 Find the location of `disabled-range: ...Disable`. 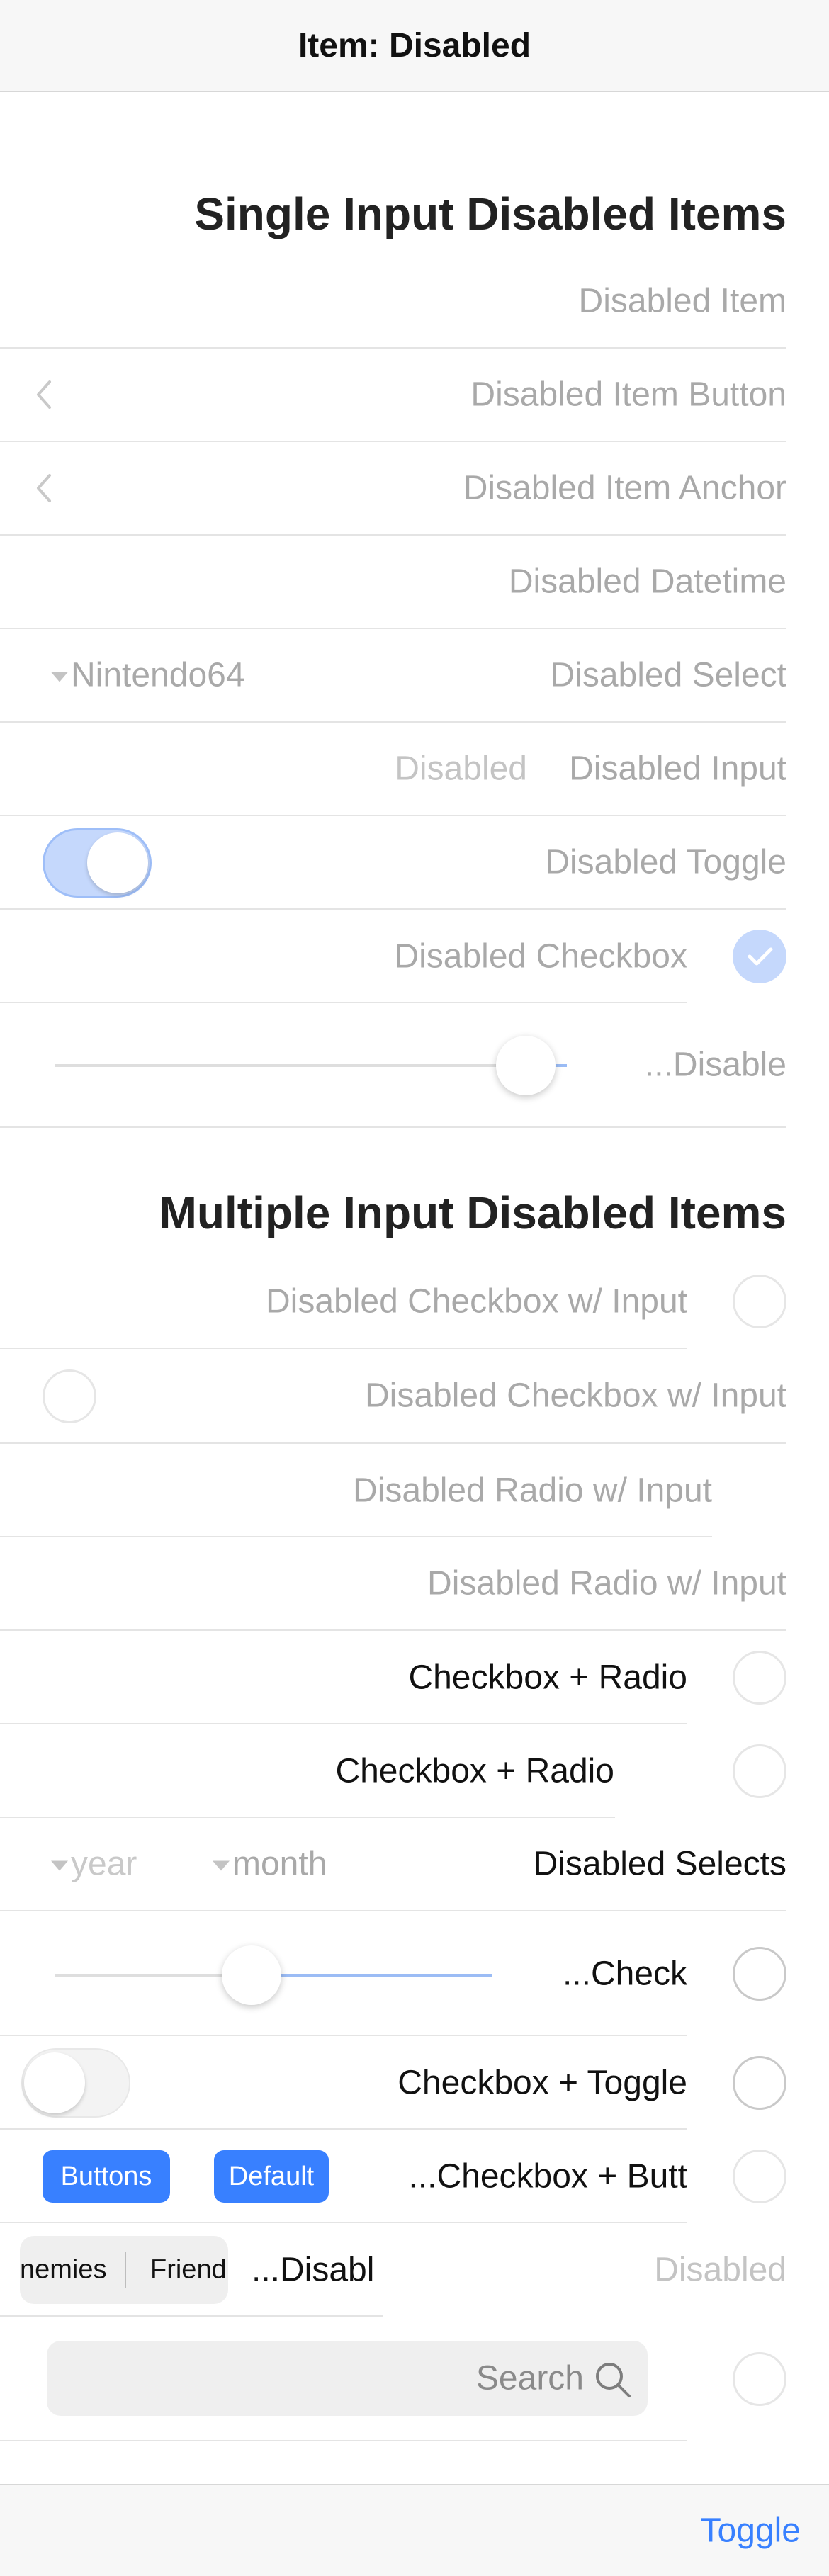

disabled-range: ...Disable is located at coordinates (393, 1065).